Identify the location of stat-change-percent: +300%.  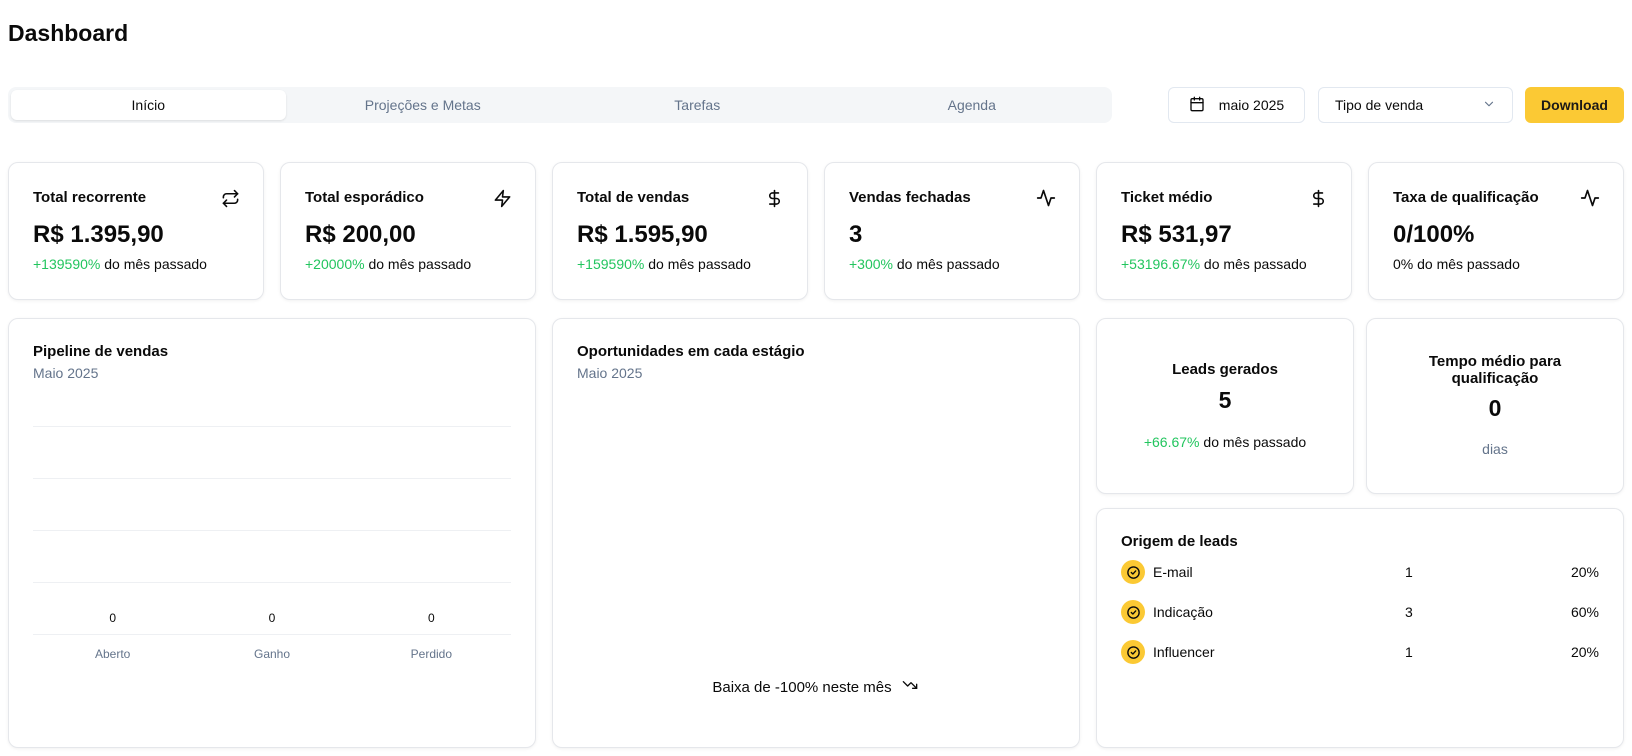
(871, 264).